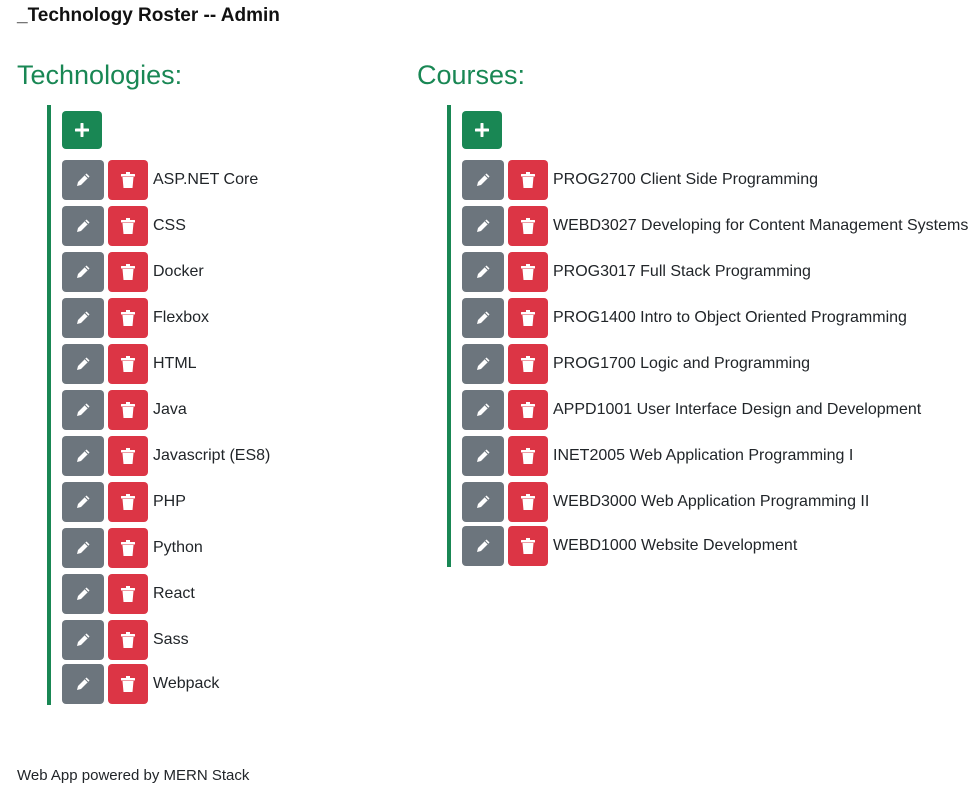 Image resolution: width=980 pixels, height=797 pixels. Describe the element at coordinates (675, 545) in the screenshot. I see `item-label: WEBD1000 Website Development` at that location.